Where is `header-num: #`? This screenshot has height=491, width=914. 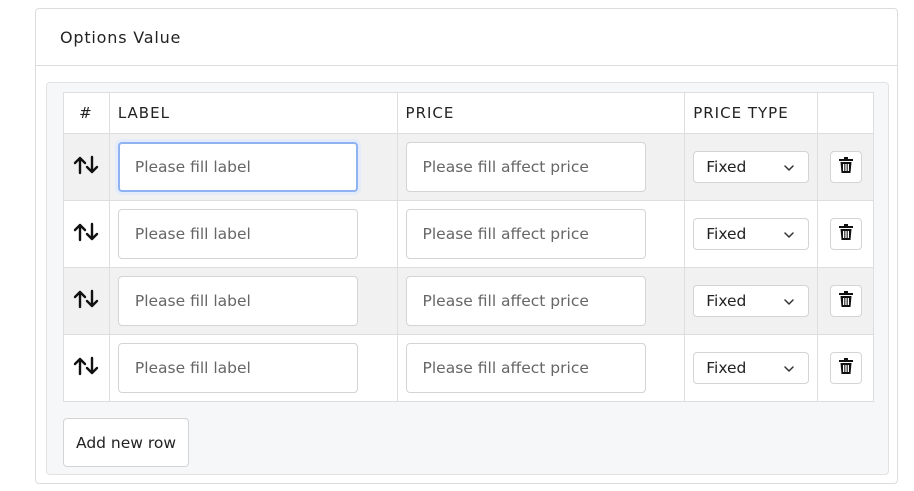 header-num: # is located at coordinates (86, 113).